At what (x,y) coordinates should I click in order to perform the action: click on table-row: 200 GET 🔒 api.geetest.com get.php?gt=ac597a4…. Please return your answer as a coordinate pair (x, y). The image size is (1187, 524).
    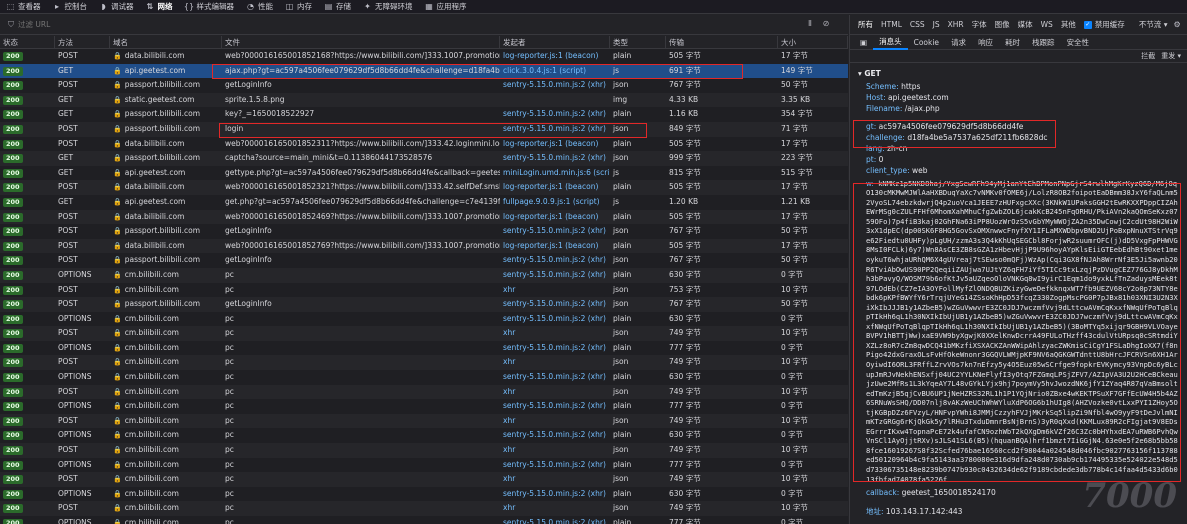
    Looking at the image, I should click on (424, 202).